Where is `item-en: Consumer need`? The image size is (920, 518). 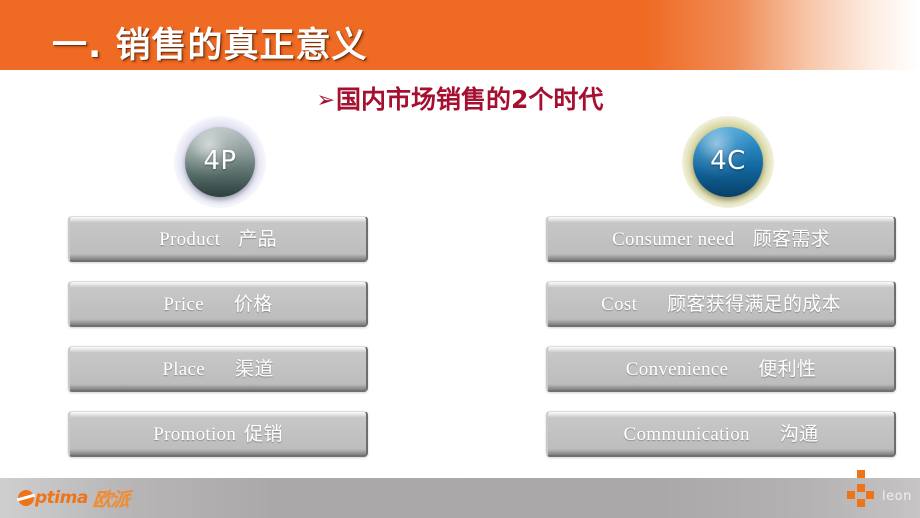 item-en: Consumer need is located at coordinates (673, 239).